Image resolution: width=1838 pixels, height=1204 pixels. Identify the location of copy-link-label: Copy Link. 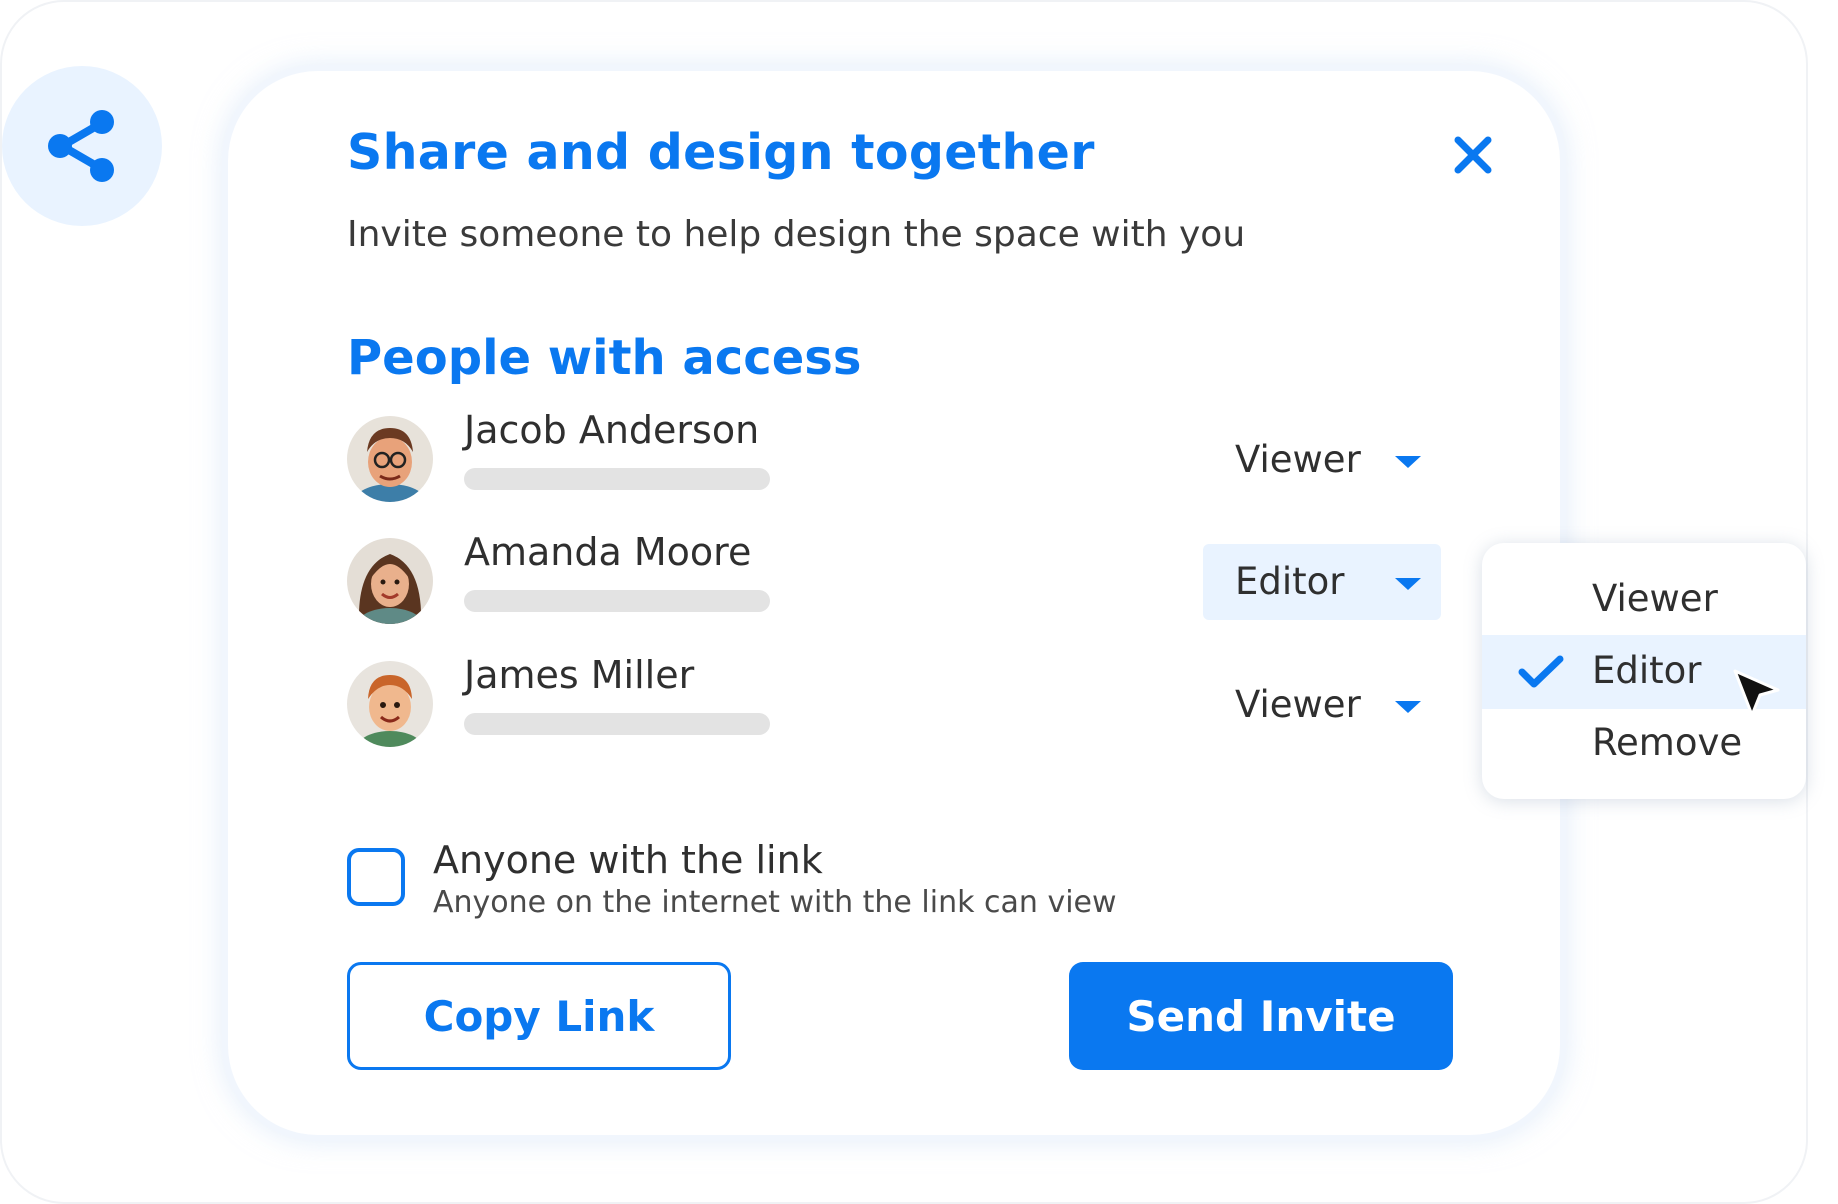
(539, 1016).